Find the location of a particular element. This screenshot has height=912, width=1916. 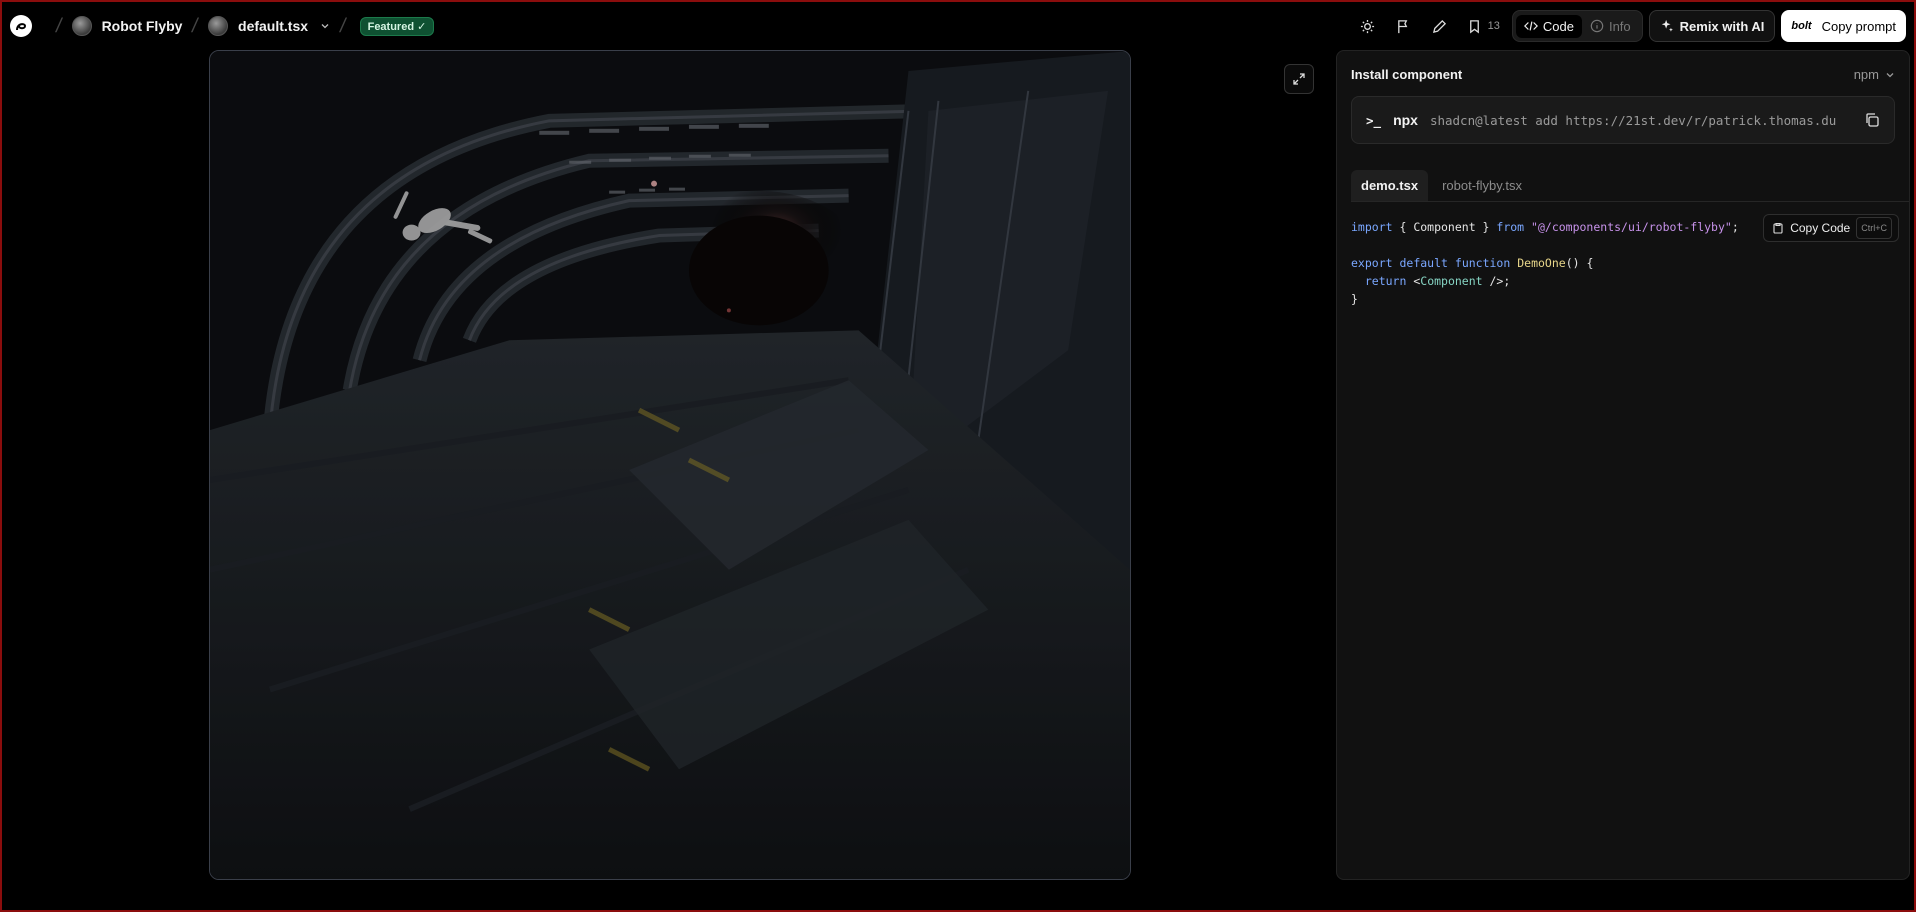

copy-code-shortcut: Ctrl+C is located at coordinates (1874, 228).